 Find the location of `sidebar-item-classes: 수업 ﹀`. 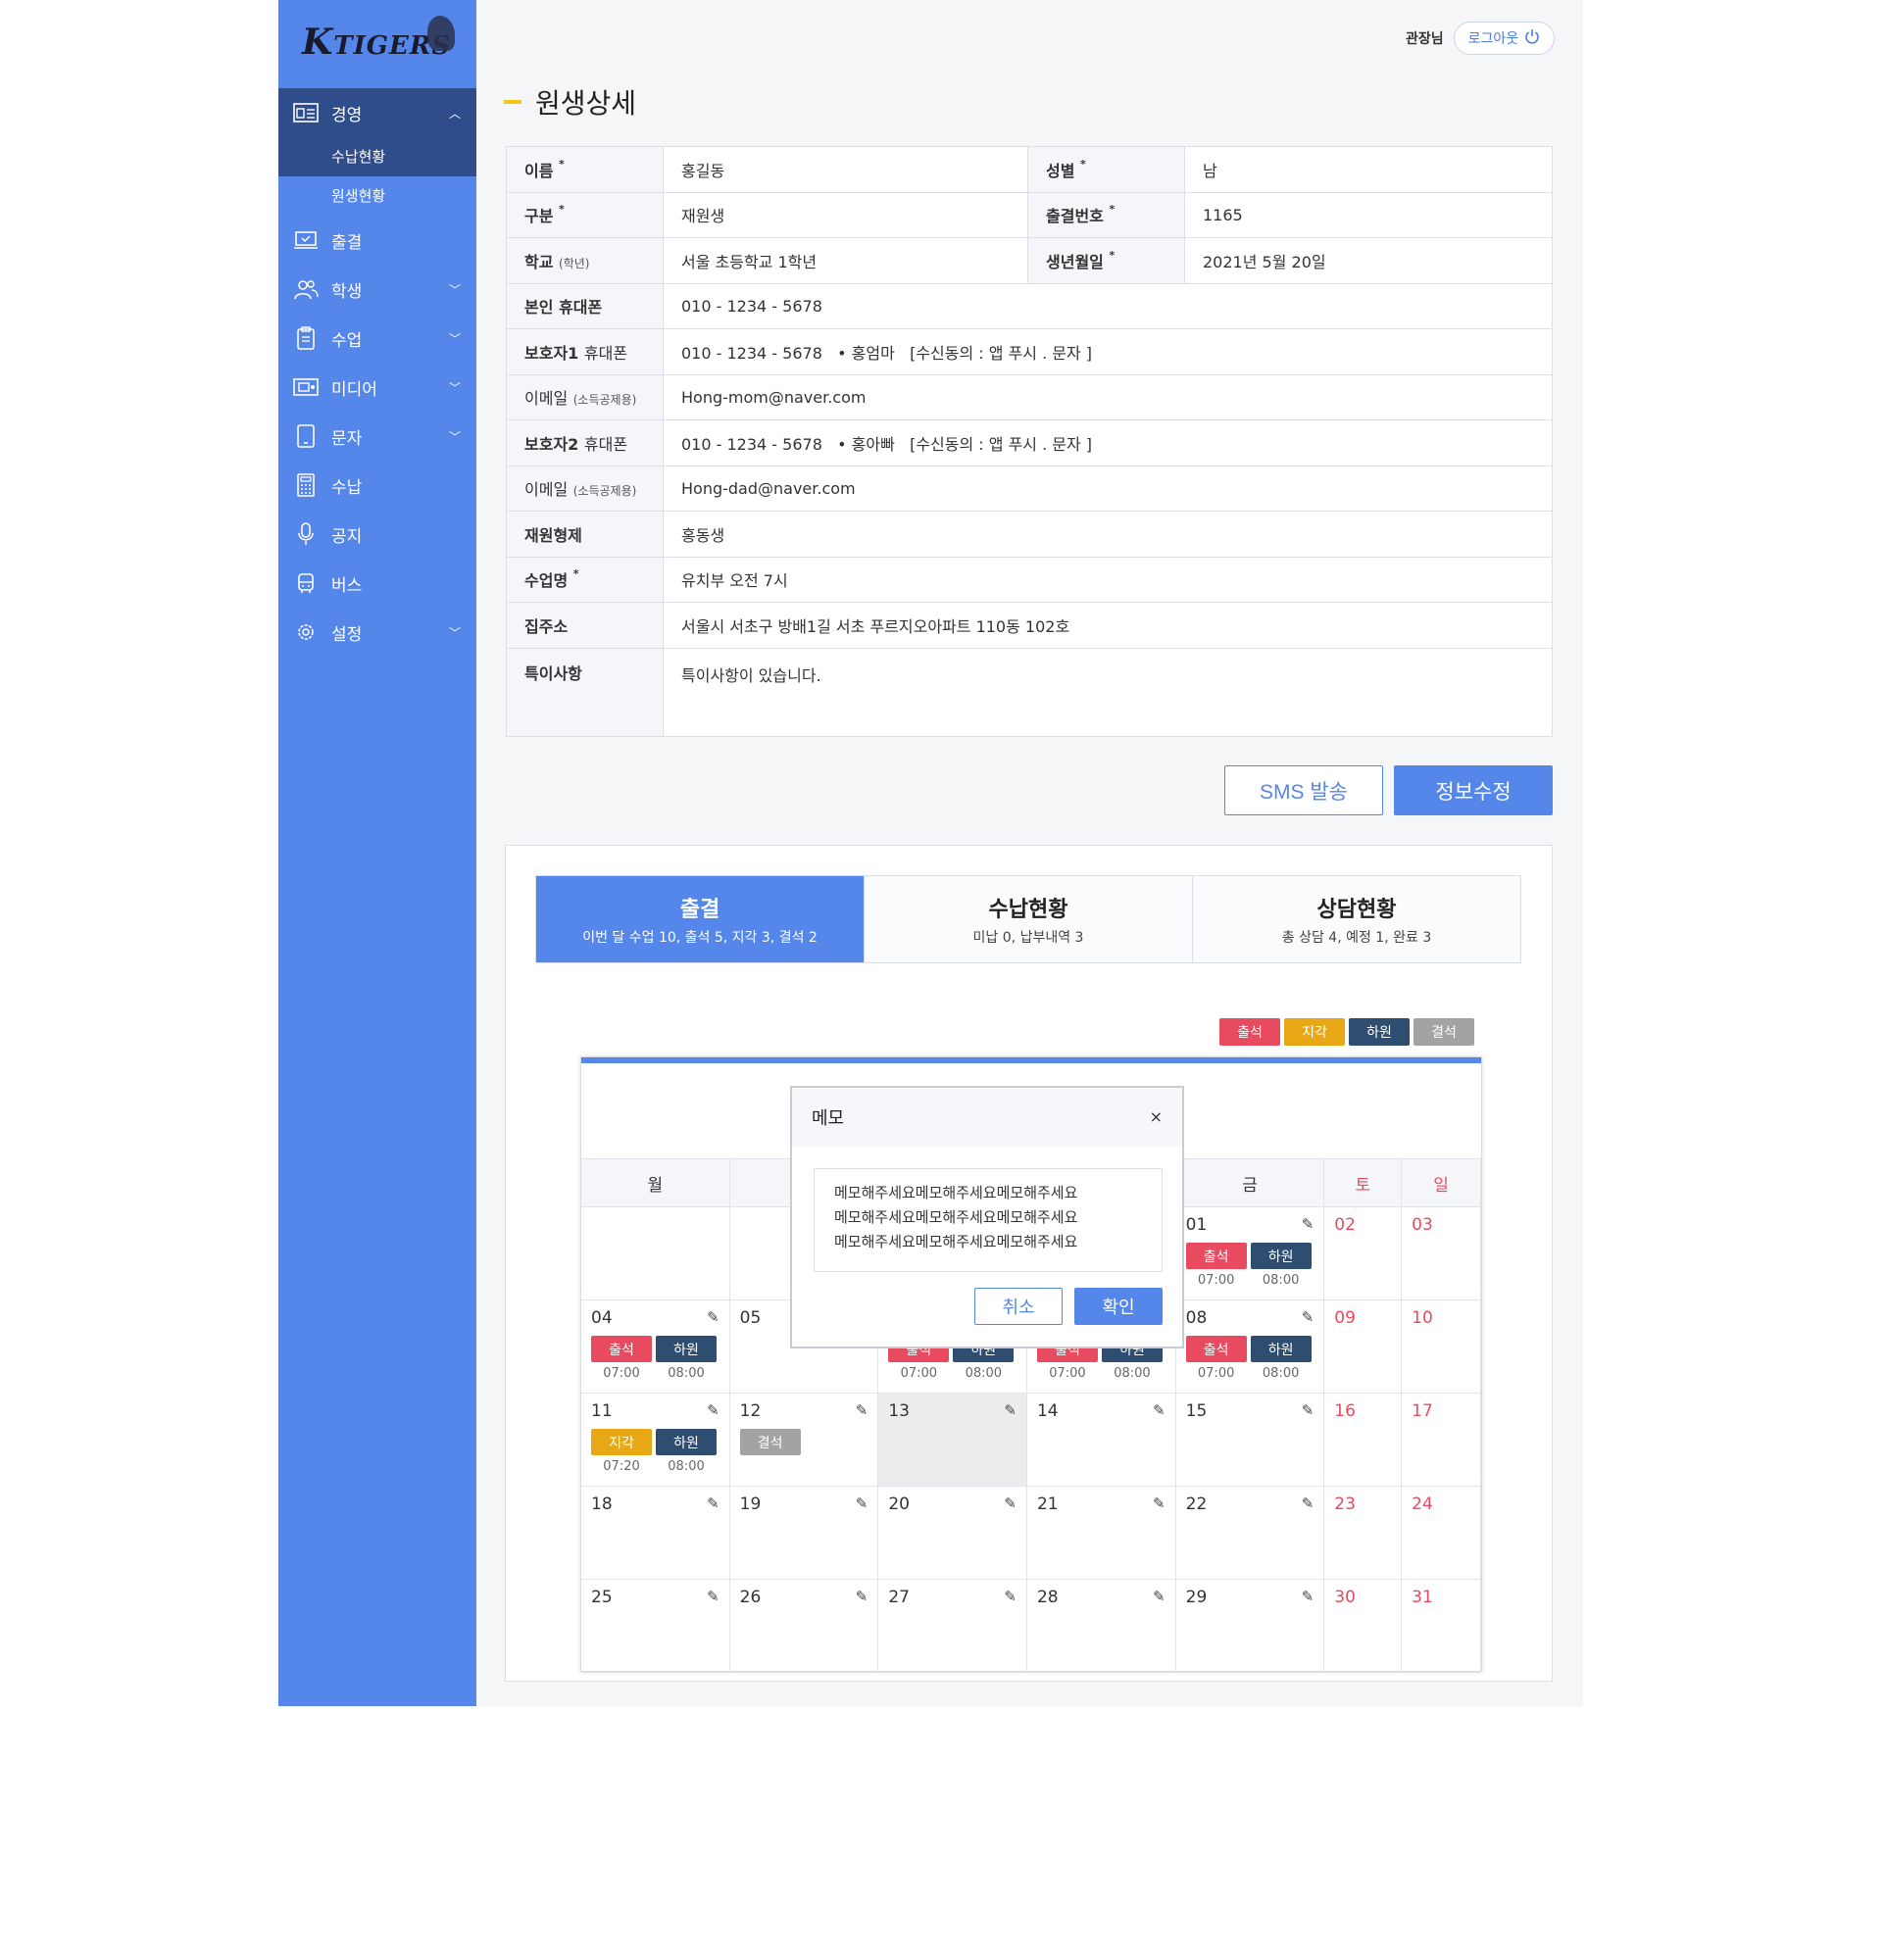

sidebar-item-classes: 수업 ﹀ is located at coordinates (377, 338).